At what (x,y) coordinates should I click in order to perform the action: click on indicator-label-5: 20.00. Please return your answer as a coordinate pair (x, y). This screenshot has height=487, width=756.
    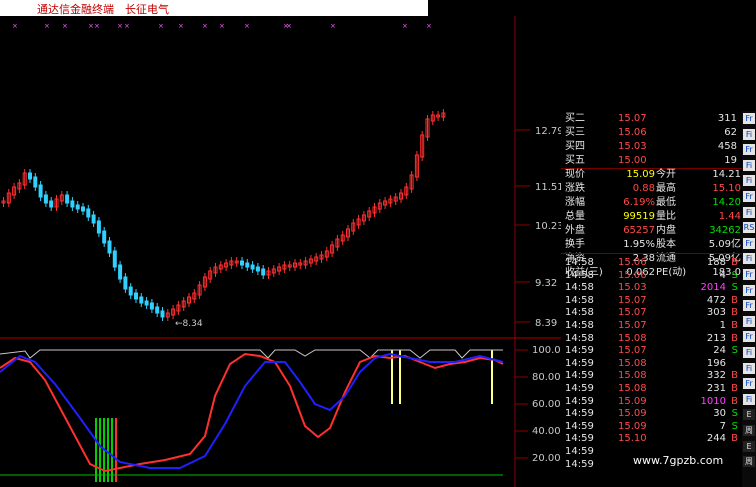
    Looking at the image, I should click on (546, 458).